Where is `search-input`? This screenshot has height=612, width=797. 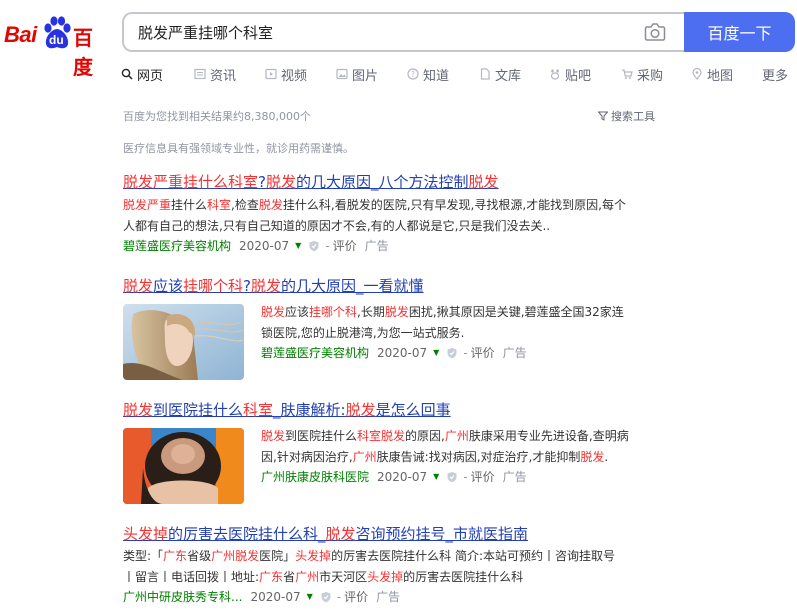 search-input is located at coordinates (383, 32).